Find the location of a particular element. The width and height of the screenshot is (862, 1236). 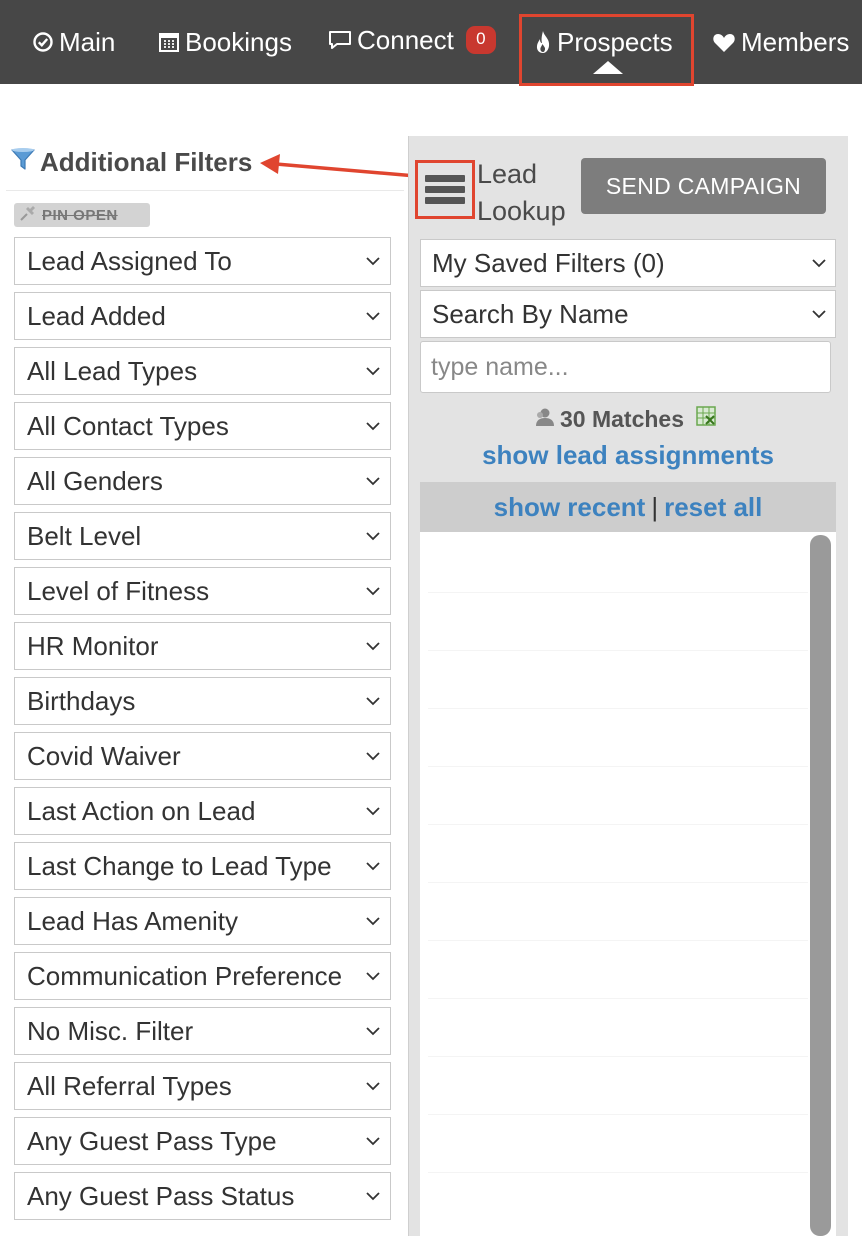

filter-select-value: Any Guest Pass Type is located at coordinates (152, 1140).